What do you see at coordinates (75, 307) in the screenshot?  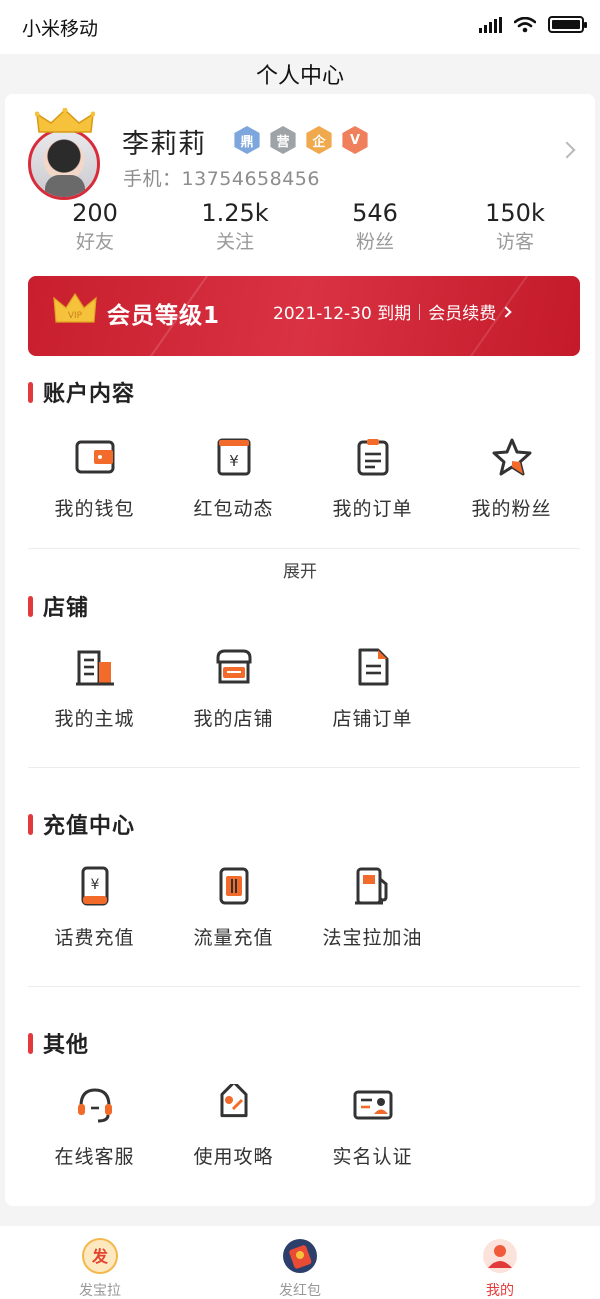 I see `vip-crown-icon: VIP` at bounding box center [75, 307].